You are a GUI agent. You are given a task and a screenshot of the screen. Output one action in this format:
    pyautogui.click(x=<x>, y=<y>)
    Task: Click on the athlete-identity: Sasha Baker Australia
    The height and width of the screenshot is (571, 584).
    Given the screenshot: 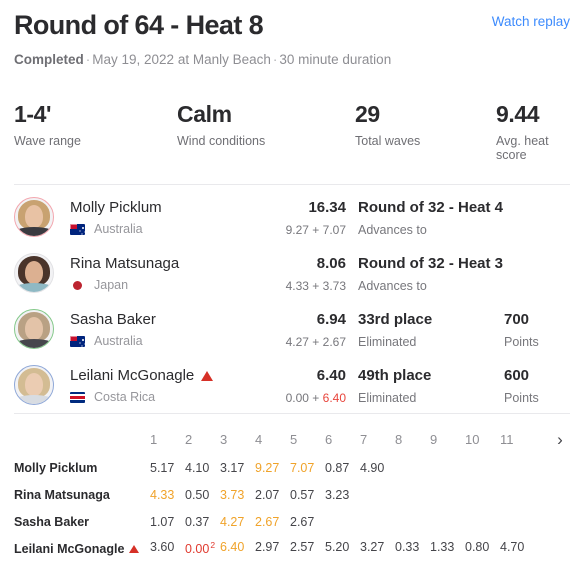 What is the action you would take?
    pyautogui.click(x=162, y=329)
    